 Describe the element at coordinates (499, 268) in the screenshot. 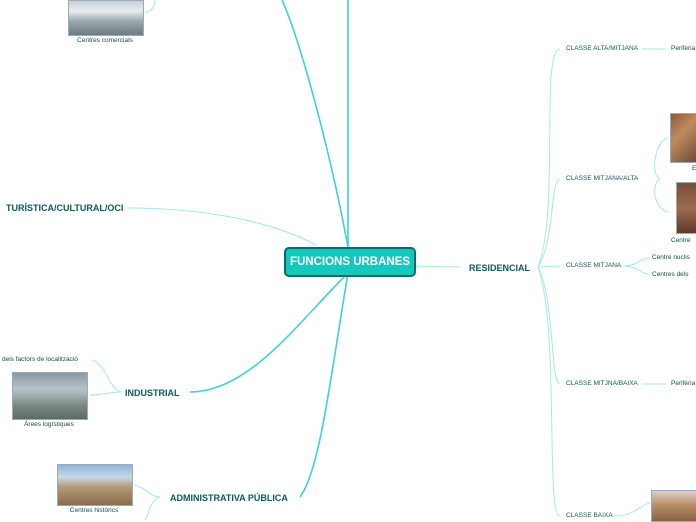

I see `node-residencial: RESIDENCIAL` at that location.